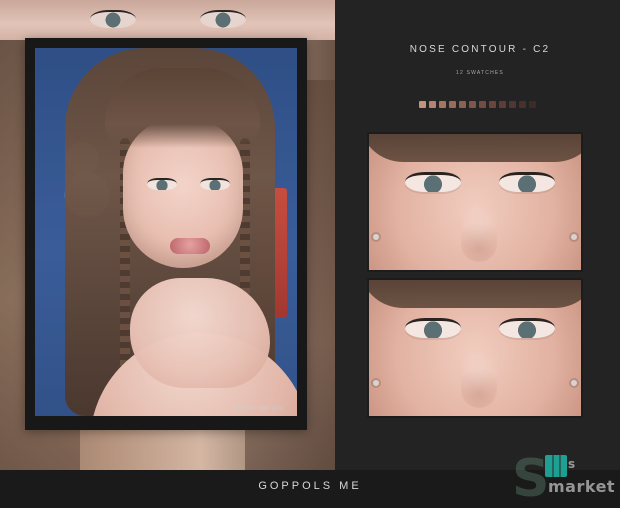 Image resolution: width=620 pixels, height=508 pixels. What do you see at coordinates (477, 105) in the screenshot?
I see `swatch-row` at bounding box center [477, 105].